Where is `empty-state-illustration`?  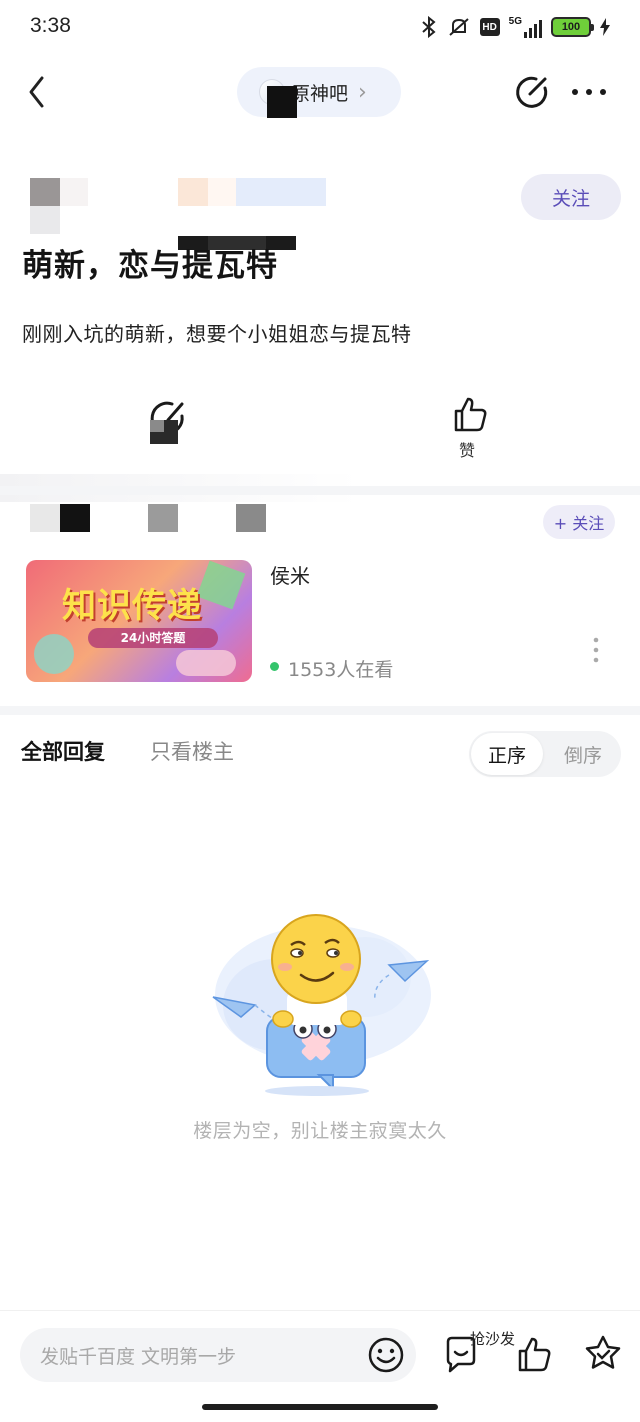
empty-state-illustration is located at coordinates (321, 1005).